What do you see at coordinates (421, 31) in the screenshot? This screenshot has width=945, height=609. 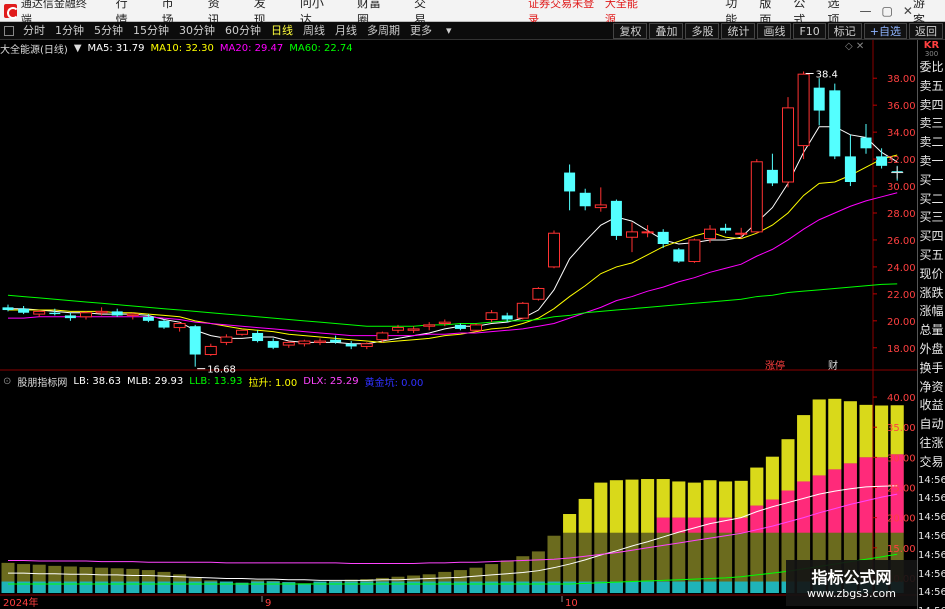 I see `tab-more: 更多` at bounding box center [421, 31].